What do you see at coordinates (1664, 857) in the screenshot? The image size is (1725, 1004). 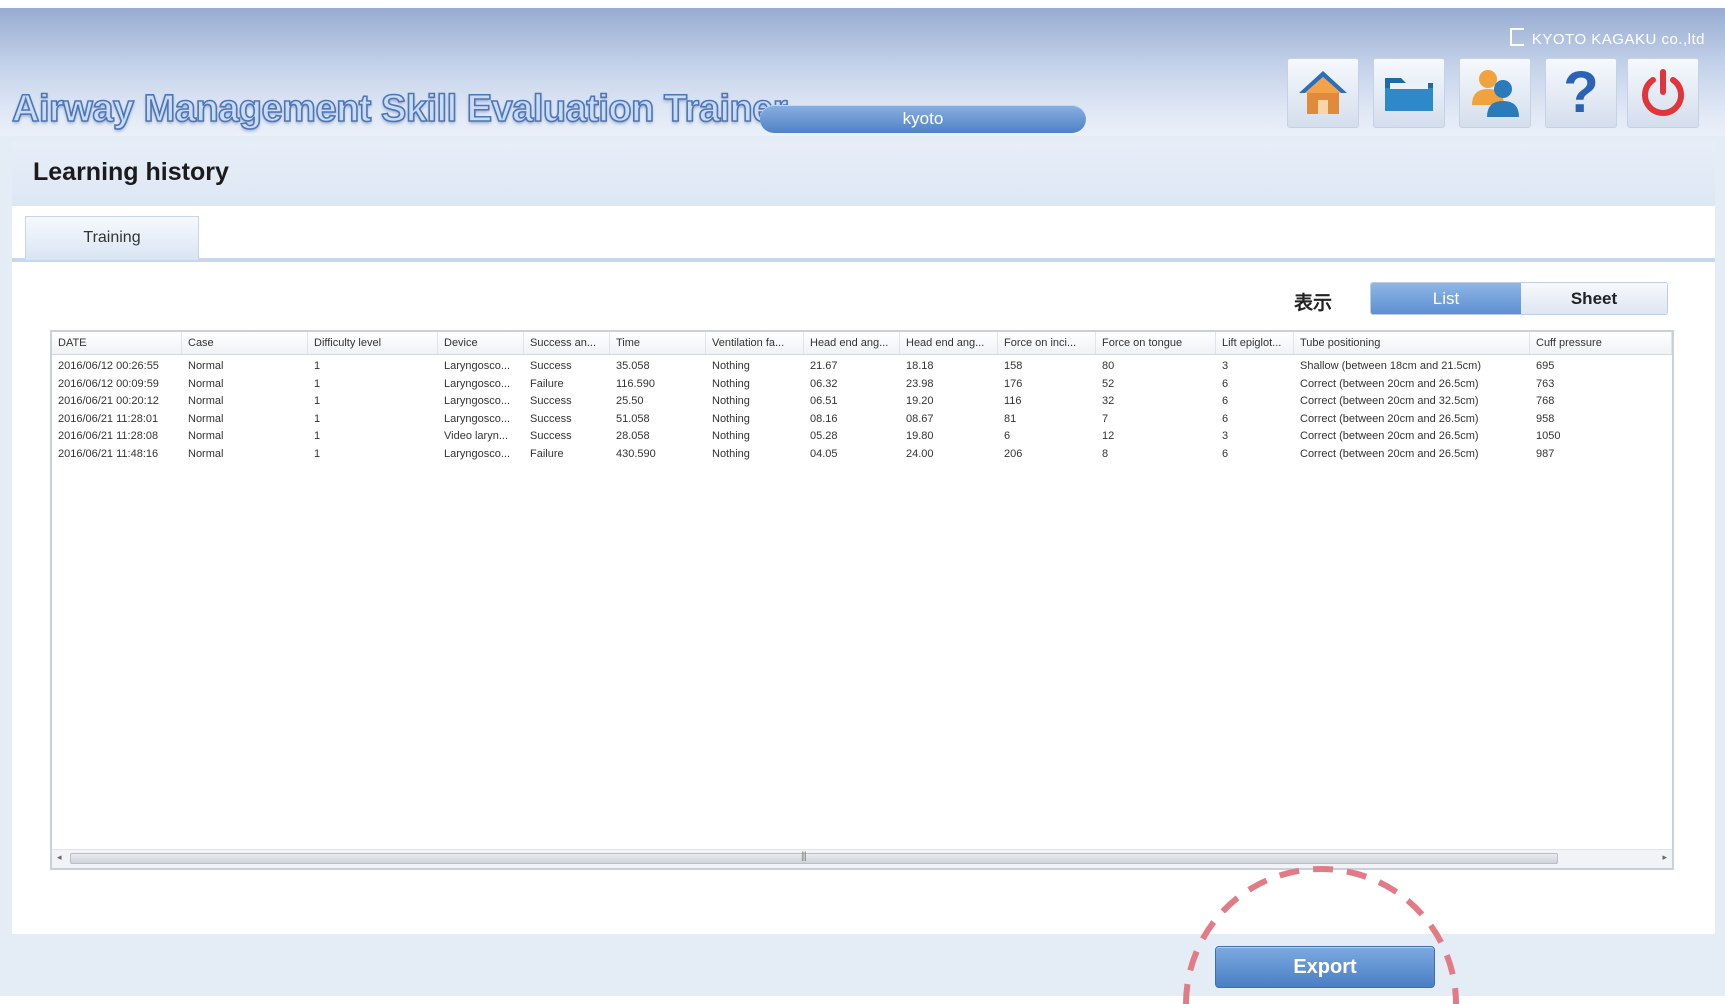 I see `scroll-right-icon: ▸` at bounding box center [1664, 857].